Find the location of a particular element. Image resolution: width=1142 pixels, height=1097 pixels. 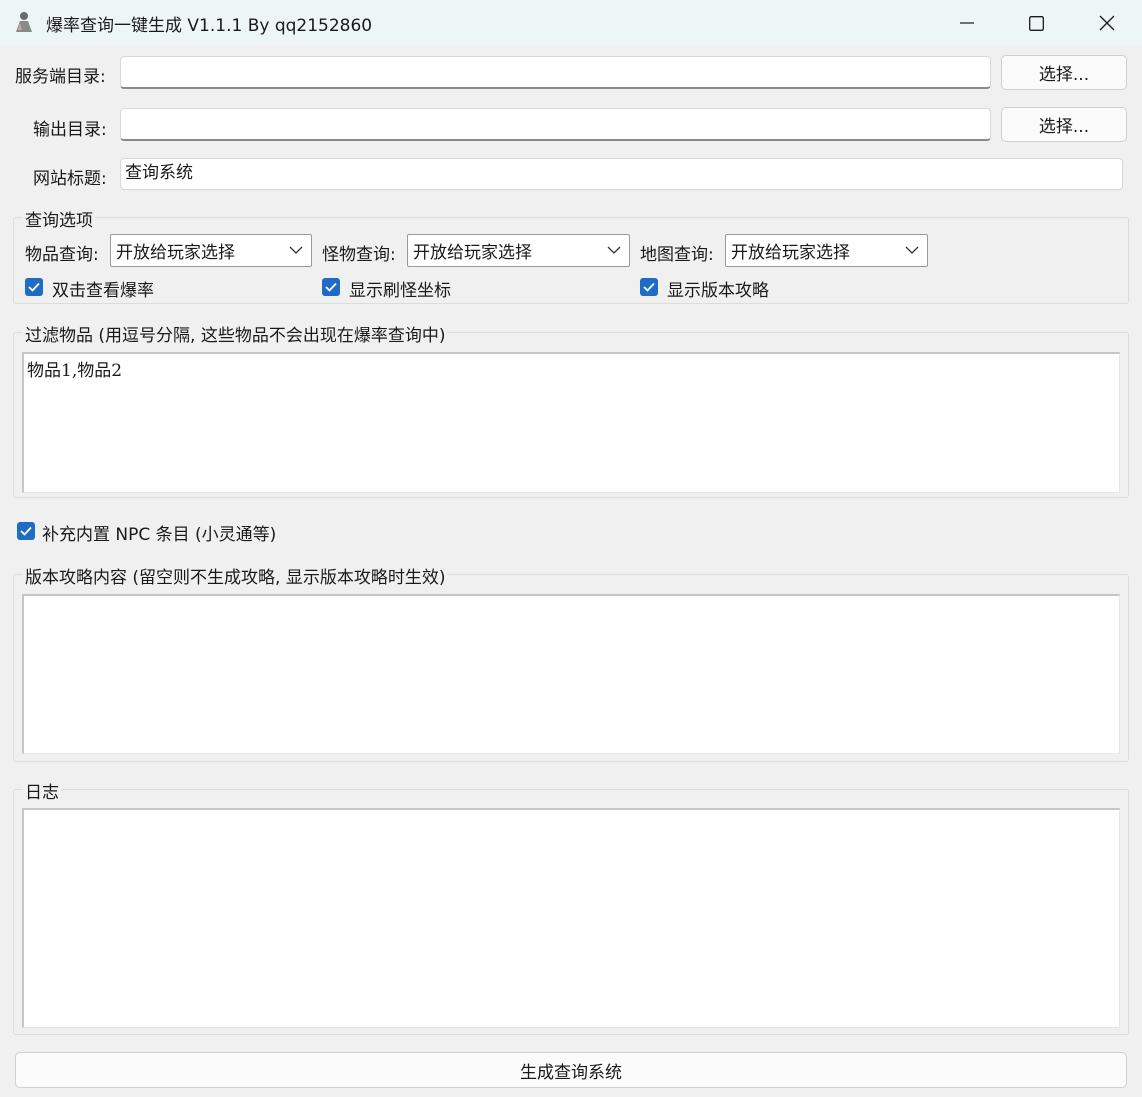

log-title: 日志 is located at coordinates (42, 790).